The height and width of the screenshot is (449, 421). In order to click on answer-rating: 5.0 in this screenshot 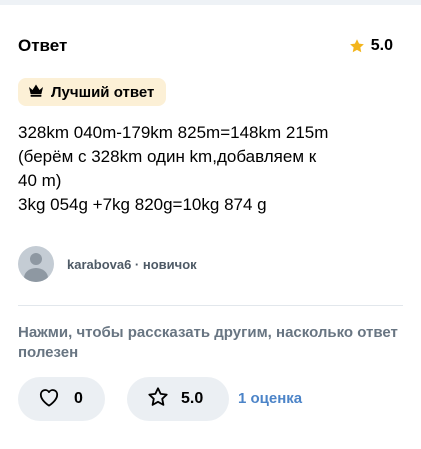, I will do `click(371, 46)`.